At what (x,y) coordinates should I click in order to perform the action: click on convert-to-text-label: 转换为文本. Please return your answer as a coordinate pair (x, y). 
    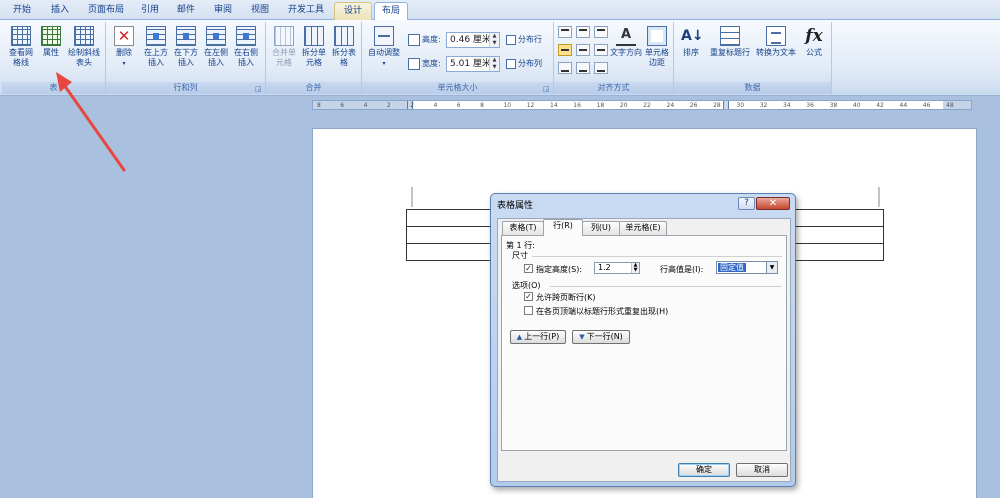
    Looking at the image, I should click on (776, 52).